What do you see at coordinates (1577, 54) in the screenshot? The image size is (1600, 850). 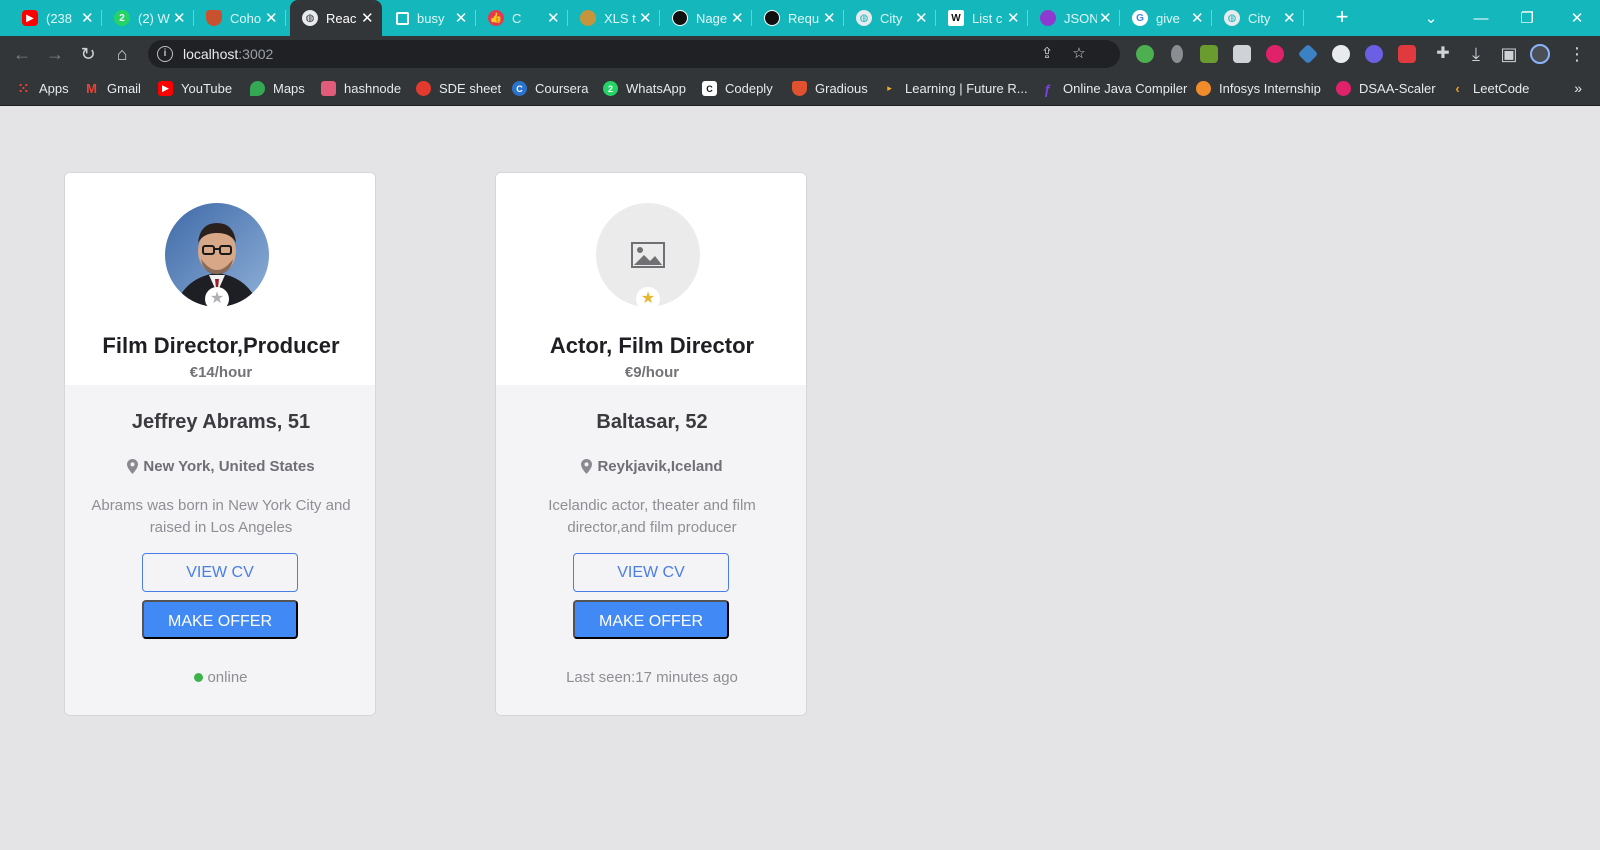 I see `menu-kebab-icon: ⋮` at bounding box center [1577, 54].